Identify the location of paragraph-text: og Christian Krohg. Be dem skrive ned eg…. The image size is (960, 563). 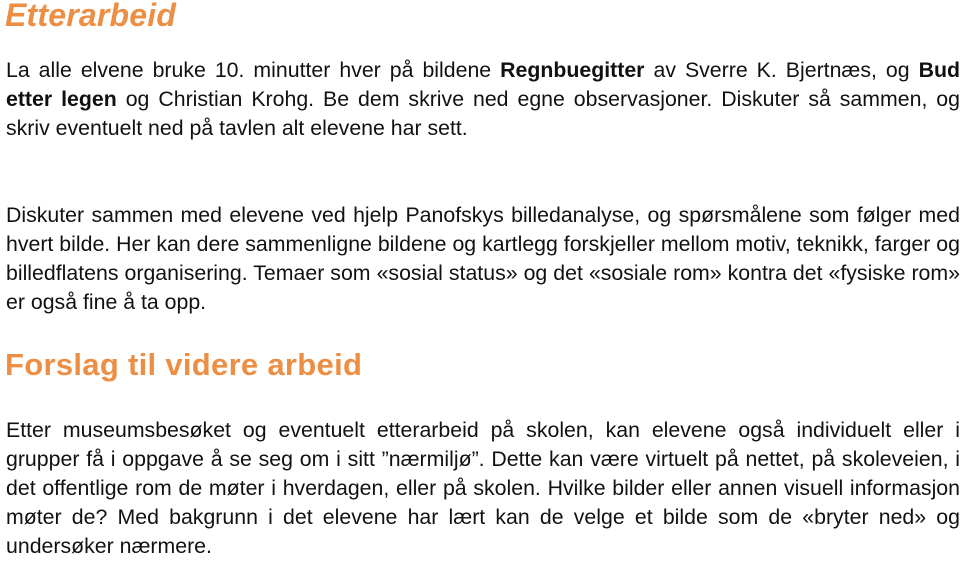
(483, 113).